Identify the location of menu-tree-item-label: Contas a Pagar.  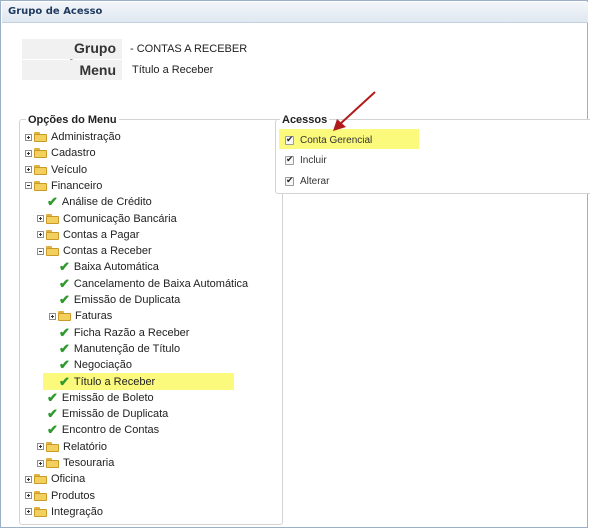
(101, 234).